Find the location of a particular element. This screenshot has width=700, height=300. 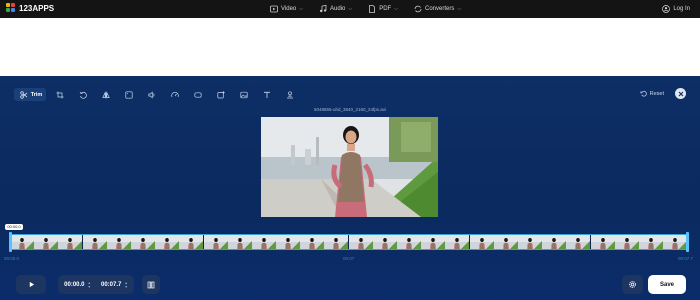

trim-label: Trim is located at coordinates (36, 94).